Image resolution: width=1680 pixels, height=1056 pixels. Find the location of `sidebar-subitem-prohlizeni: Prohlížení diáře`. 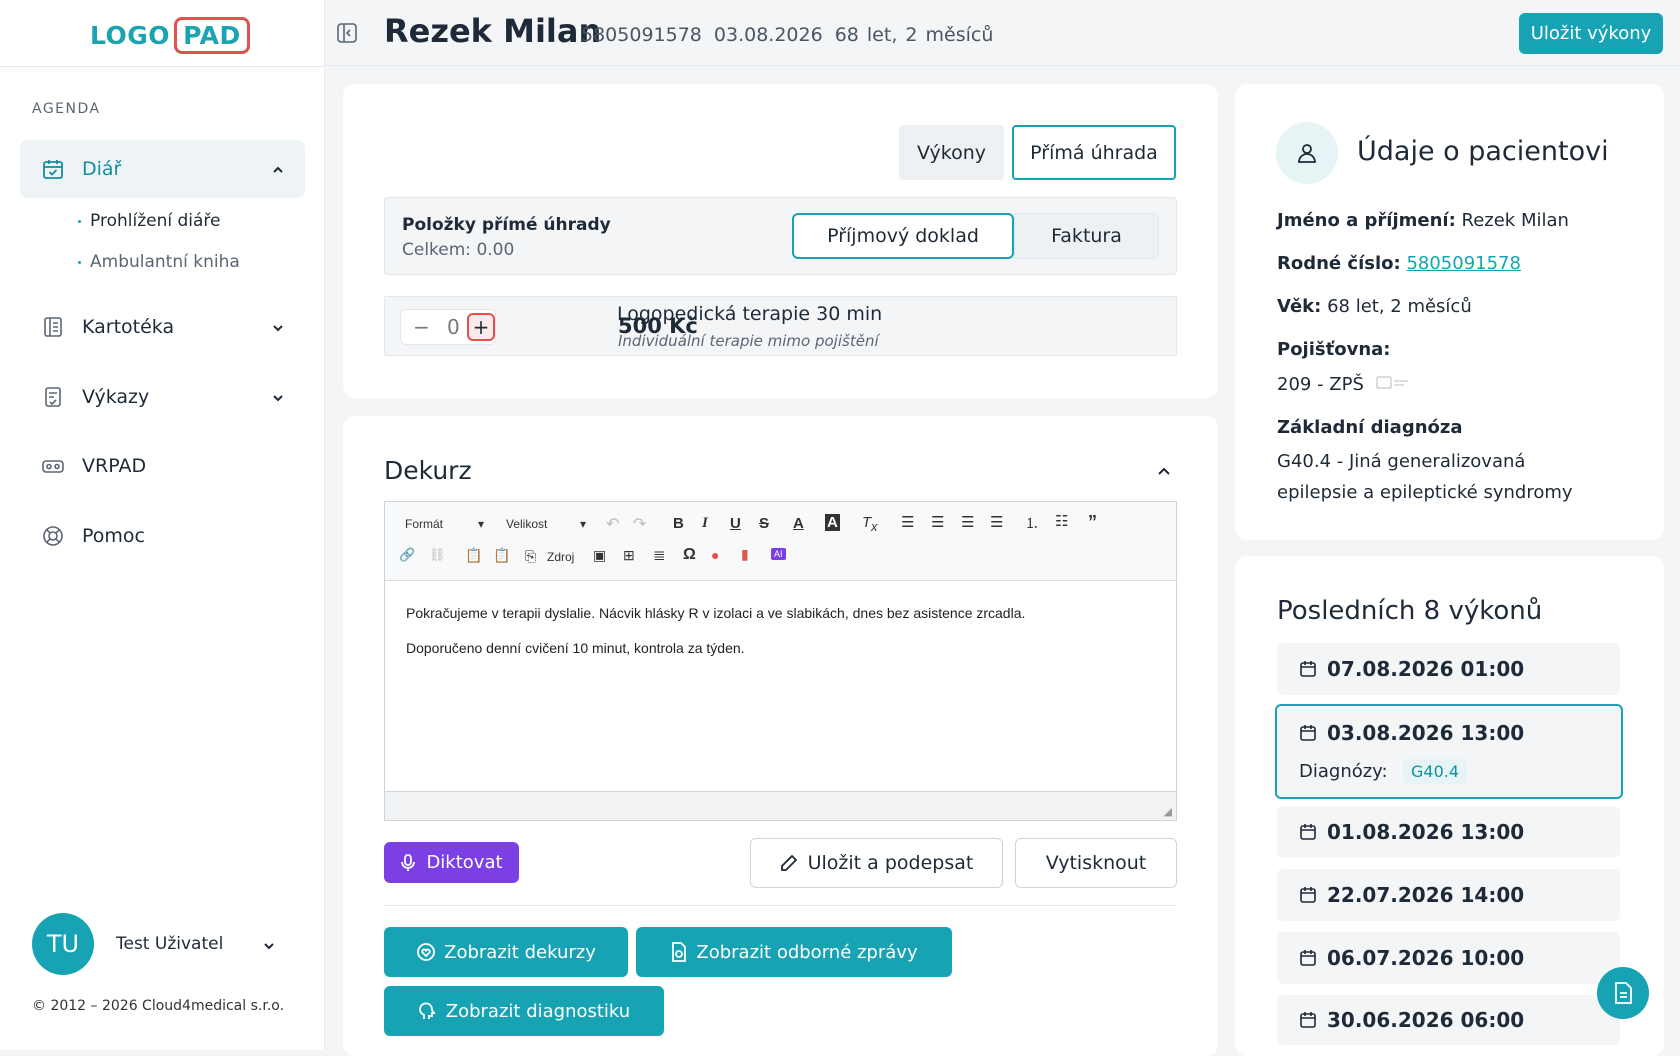

sidebar-subitem-prohlizeni: Prohlížení diáře is located at coordinates (149, 221).